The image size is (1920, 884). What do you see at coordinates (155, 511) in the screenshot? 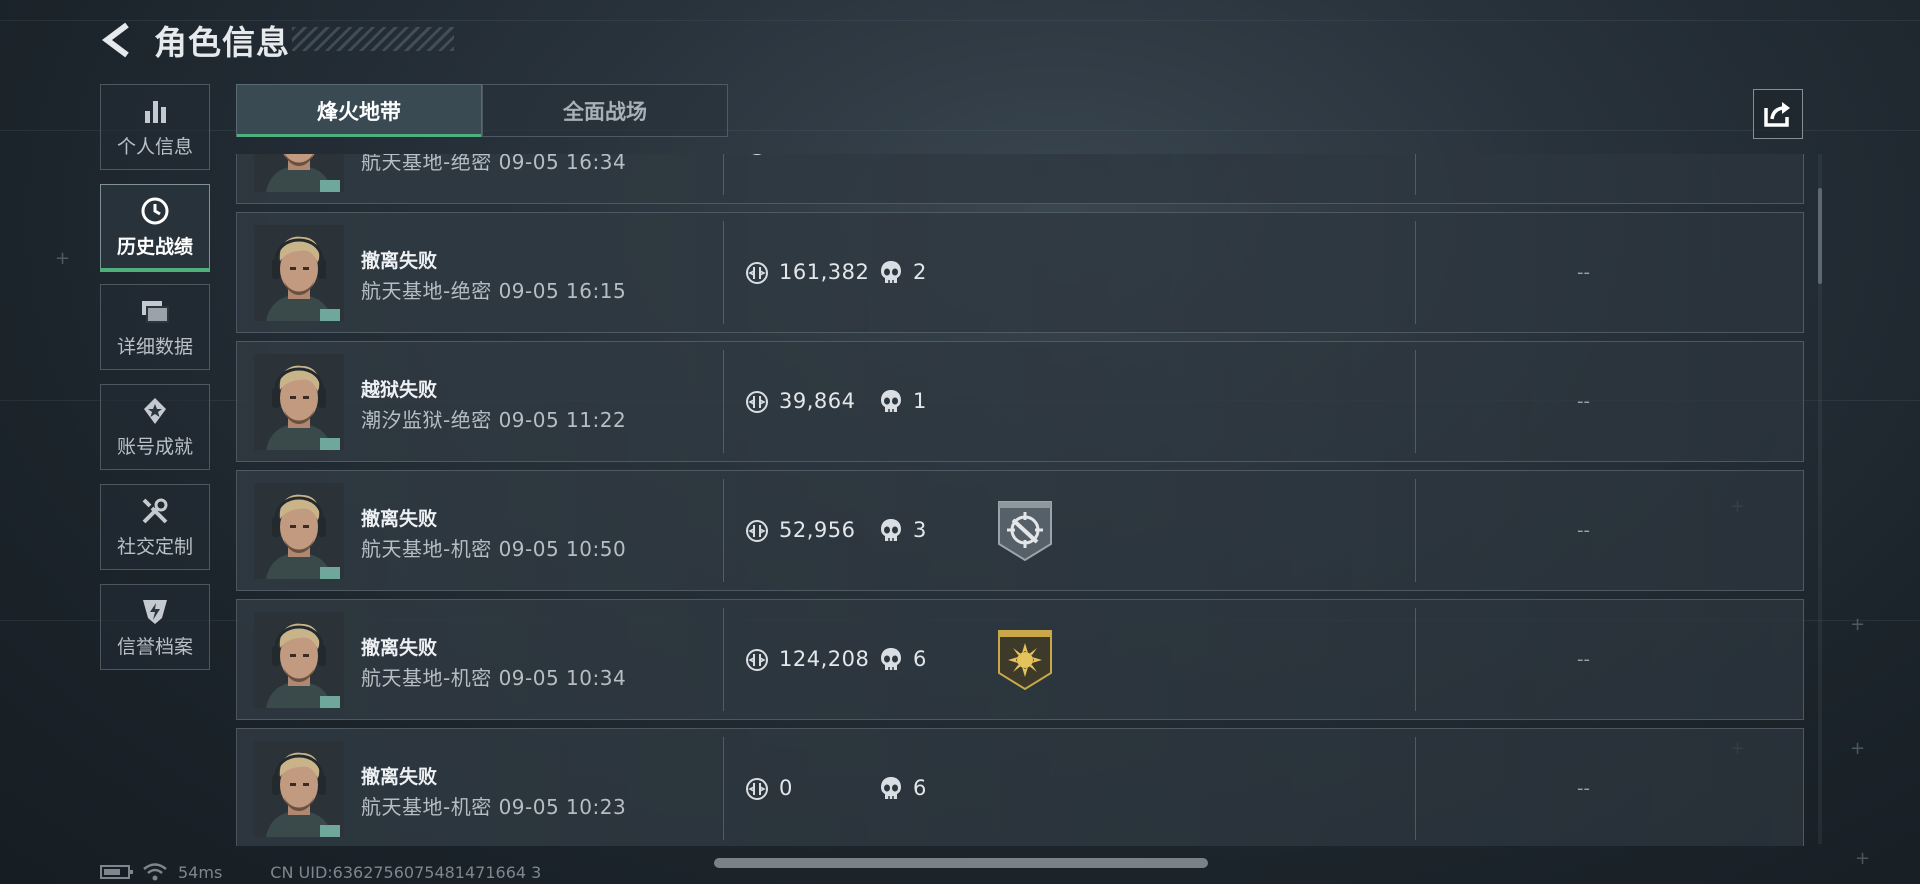
I see `tools-icon` at bounding box center [155, 511].